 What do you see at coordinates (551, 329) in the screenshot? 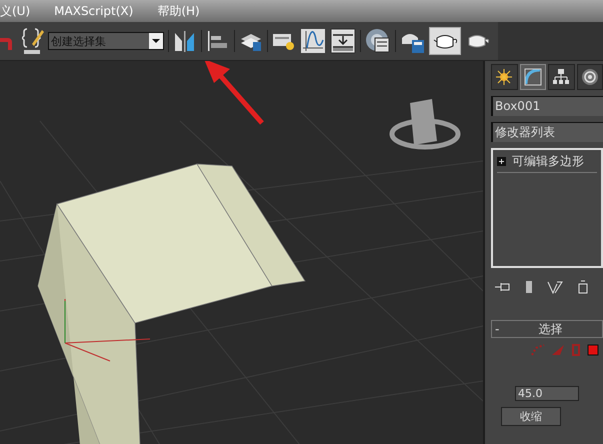
I see `rollout-title: 选择` at bounding box center [551, 329].